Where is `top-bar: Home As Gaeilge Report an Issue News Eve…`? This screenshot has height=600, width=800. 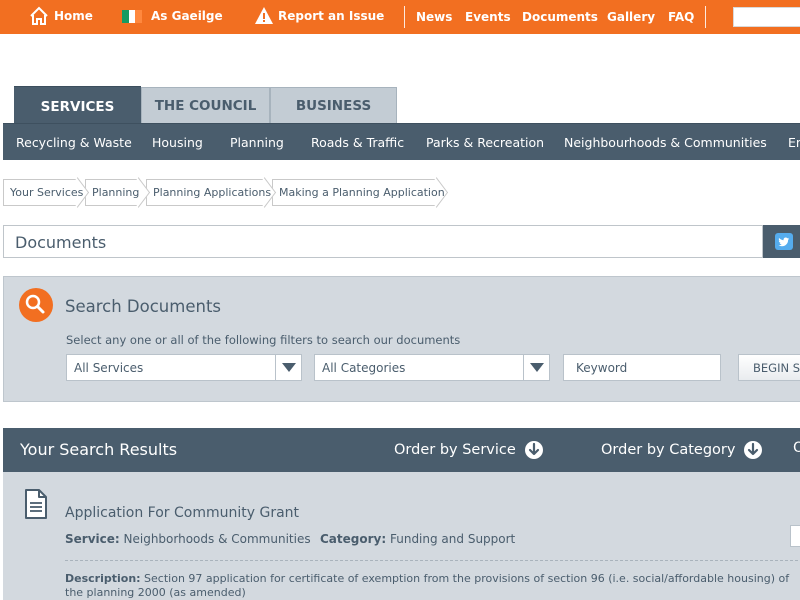 top-bar: Home As Gaeilge Report an Issue News Eve… is located at coordinates (400, 17).